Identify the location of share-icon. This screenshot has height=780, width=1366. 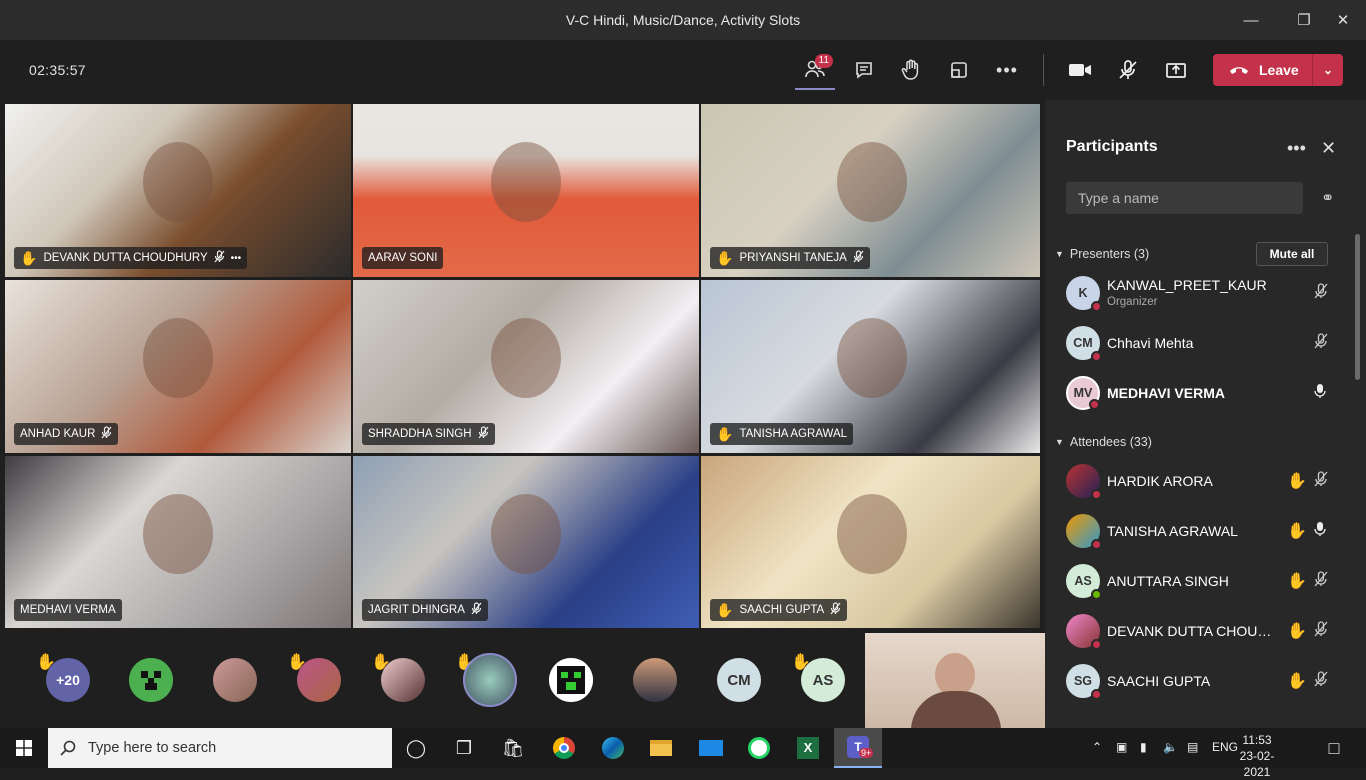
(1176, 70).